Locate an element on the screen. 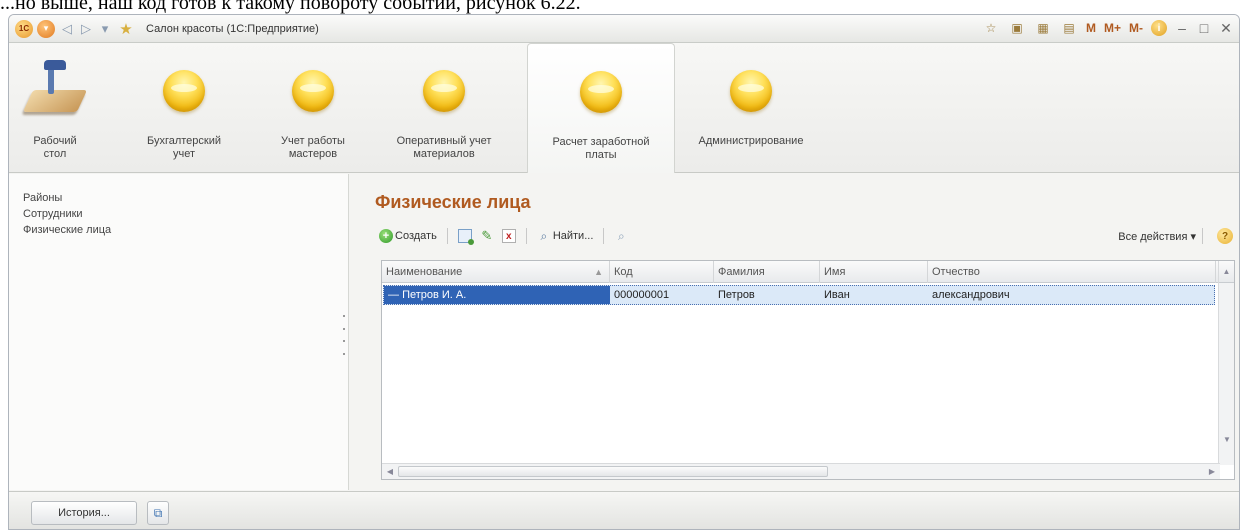  maximize-icon: □ is located at coordinates (1204, 28).